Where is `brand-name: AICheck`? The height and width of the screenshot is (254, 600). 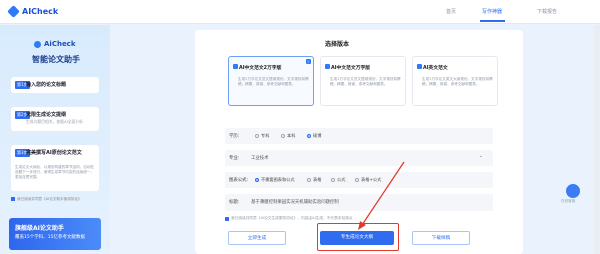
brand-name: AICheck is located at coordinates (40, 11).